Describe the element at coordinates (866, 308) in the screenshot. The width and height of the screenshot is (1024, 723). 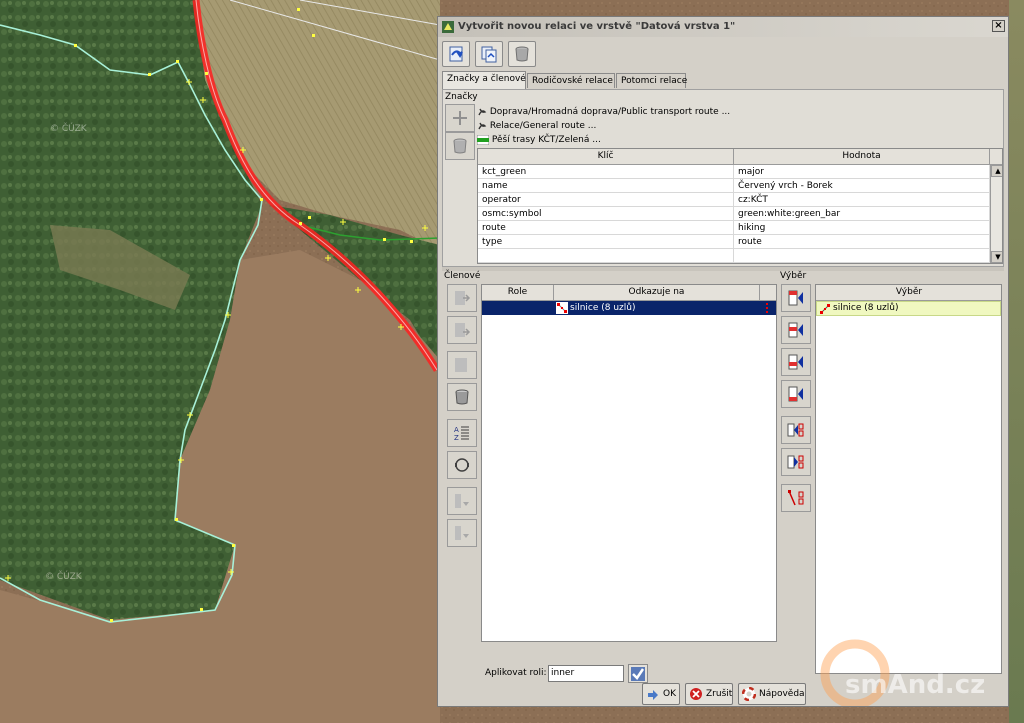
I see `selection-label: silnice (8 uzlů)` at that location.